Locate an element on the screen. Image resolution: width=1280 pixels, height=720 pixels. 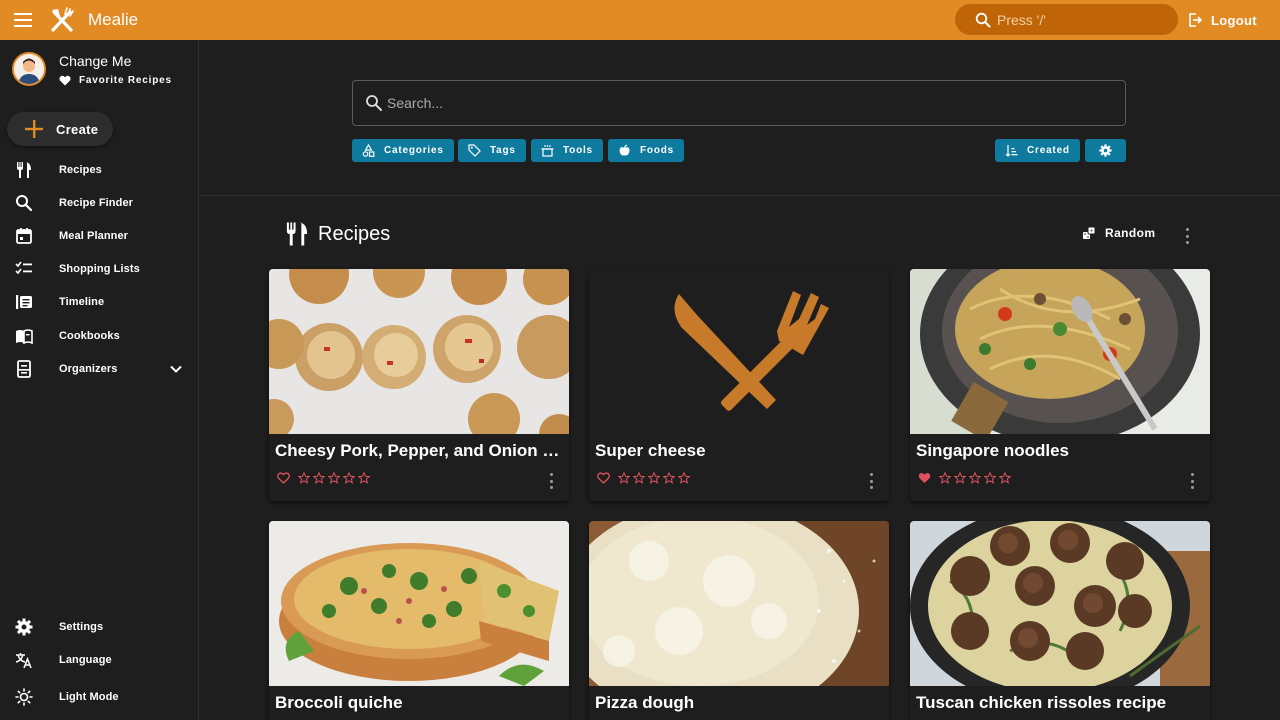
search-icon is located at coordinates (24, 203).